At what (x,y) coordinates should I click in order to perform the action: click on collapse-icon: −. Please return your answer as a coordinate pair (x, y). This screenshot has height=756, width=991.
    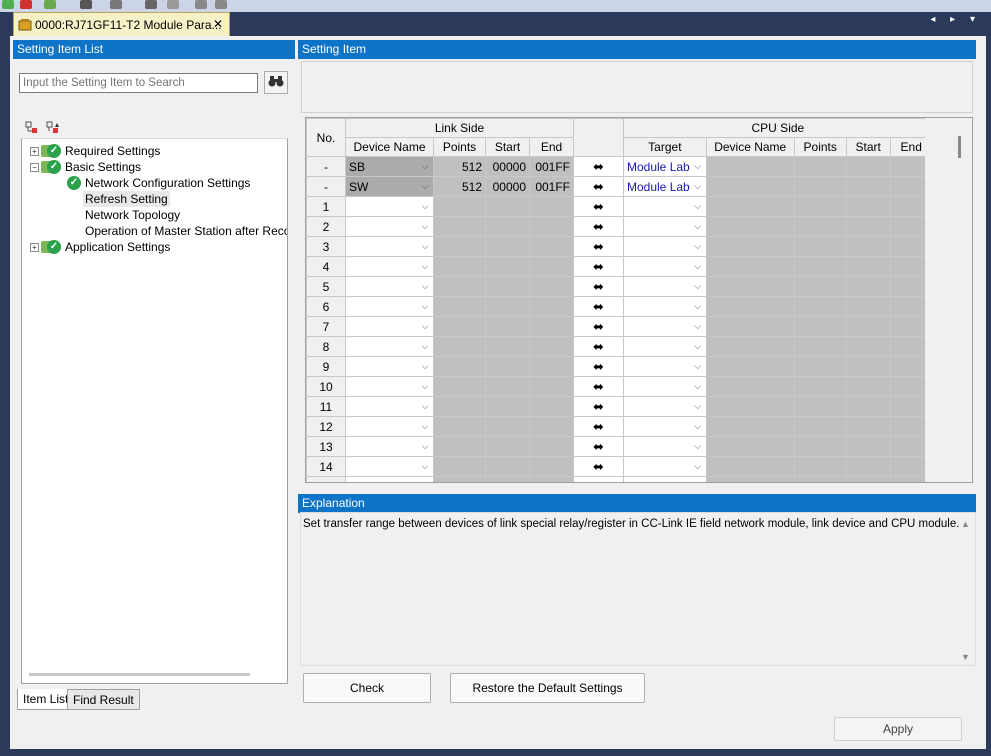
    Looking at the image, I should click on (34, 167).